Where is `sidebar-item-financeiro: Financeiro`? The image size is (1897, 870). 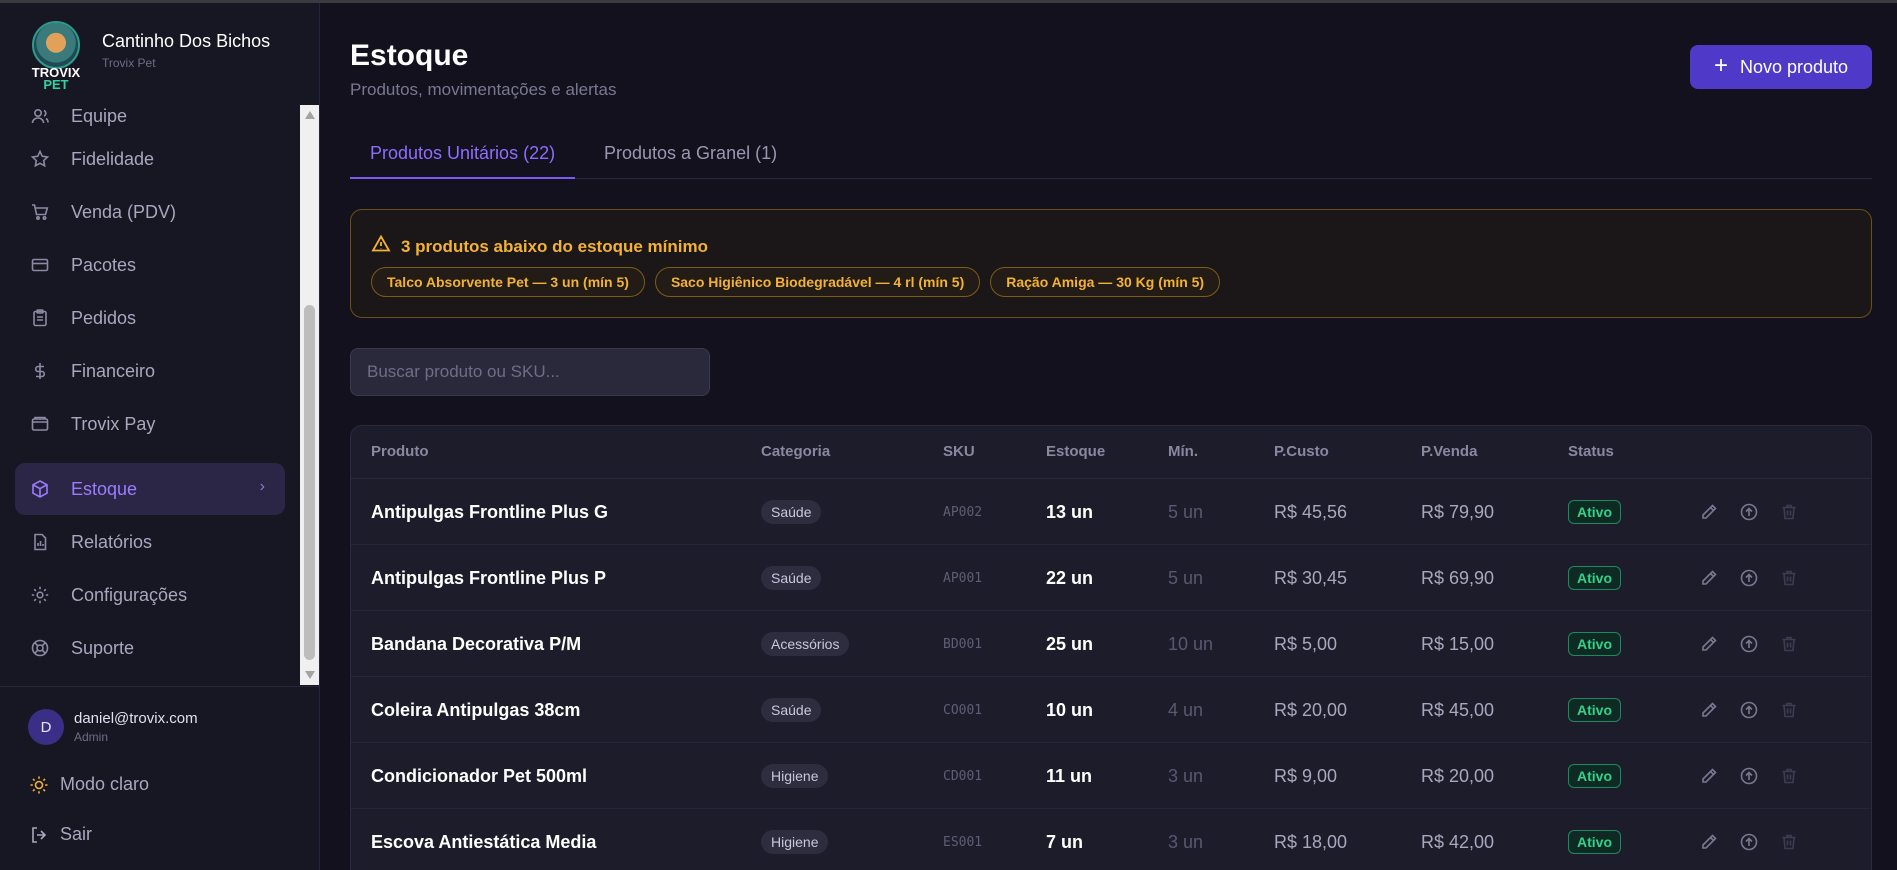 sidebar-item-financeiro: Financeiro is located at coordinates (150, 371).